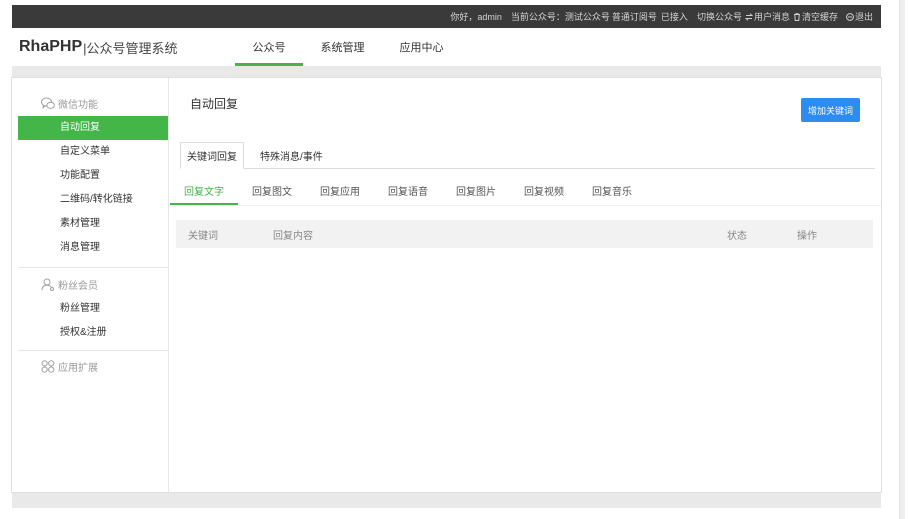  I want to click on tab-special-message-event: 特殊消息/事件, so click(291, 155).